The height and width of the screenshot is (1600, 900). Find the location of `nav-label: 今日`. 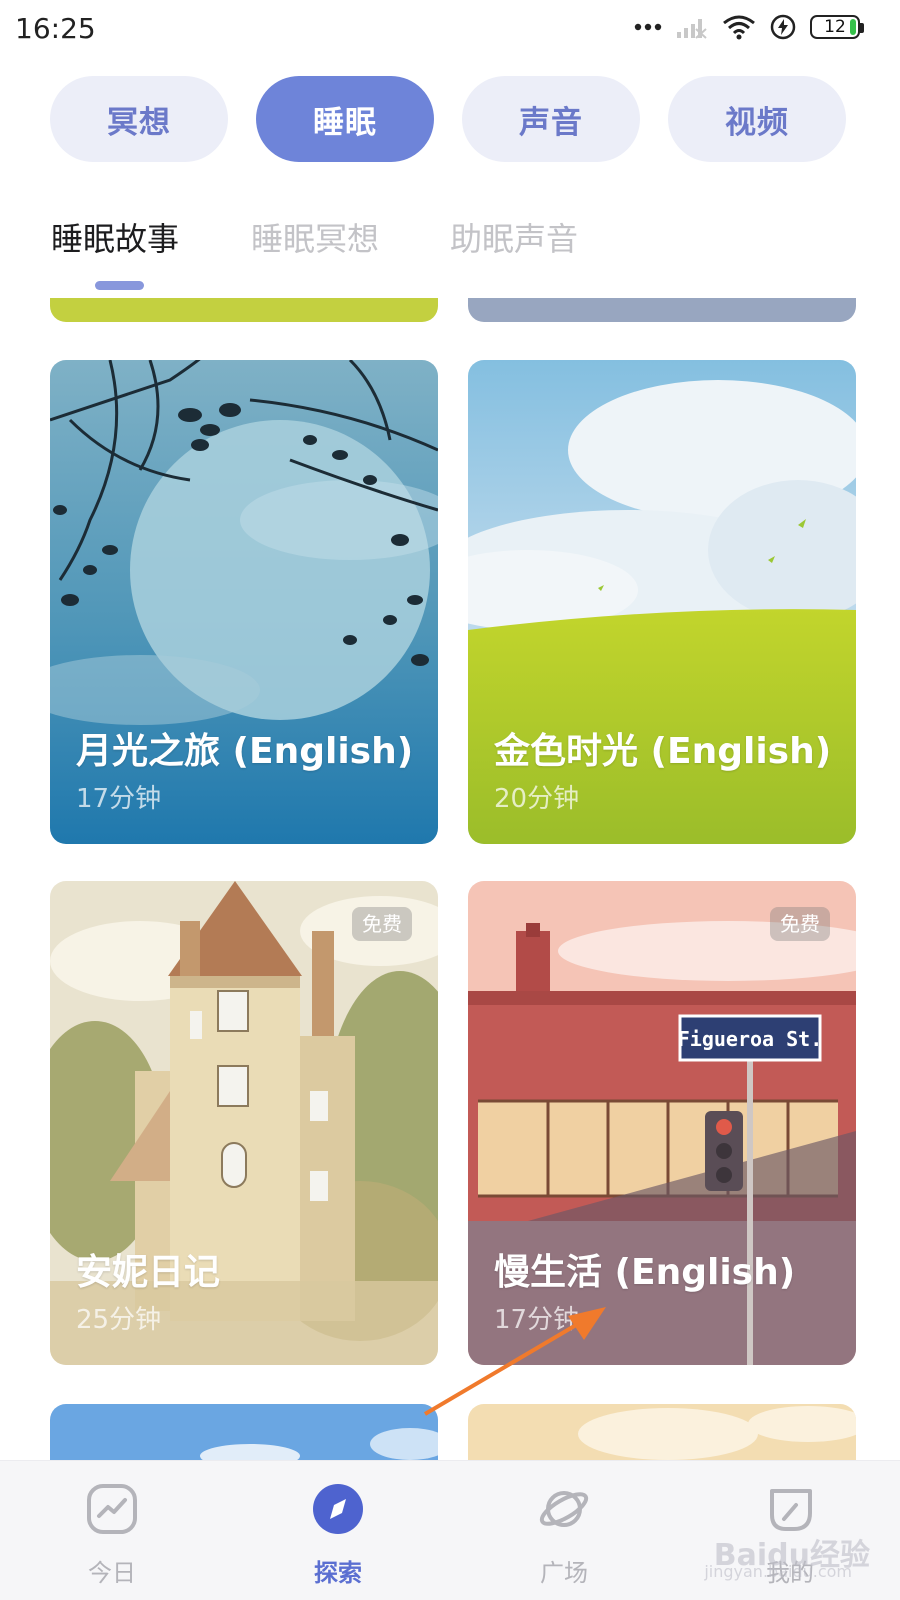

nav-label: 今日 is located at coordinates (112, 1573).